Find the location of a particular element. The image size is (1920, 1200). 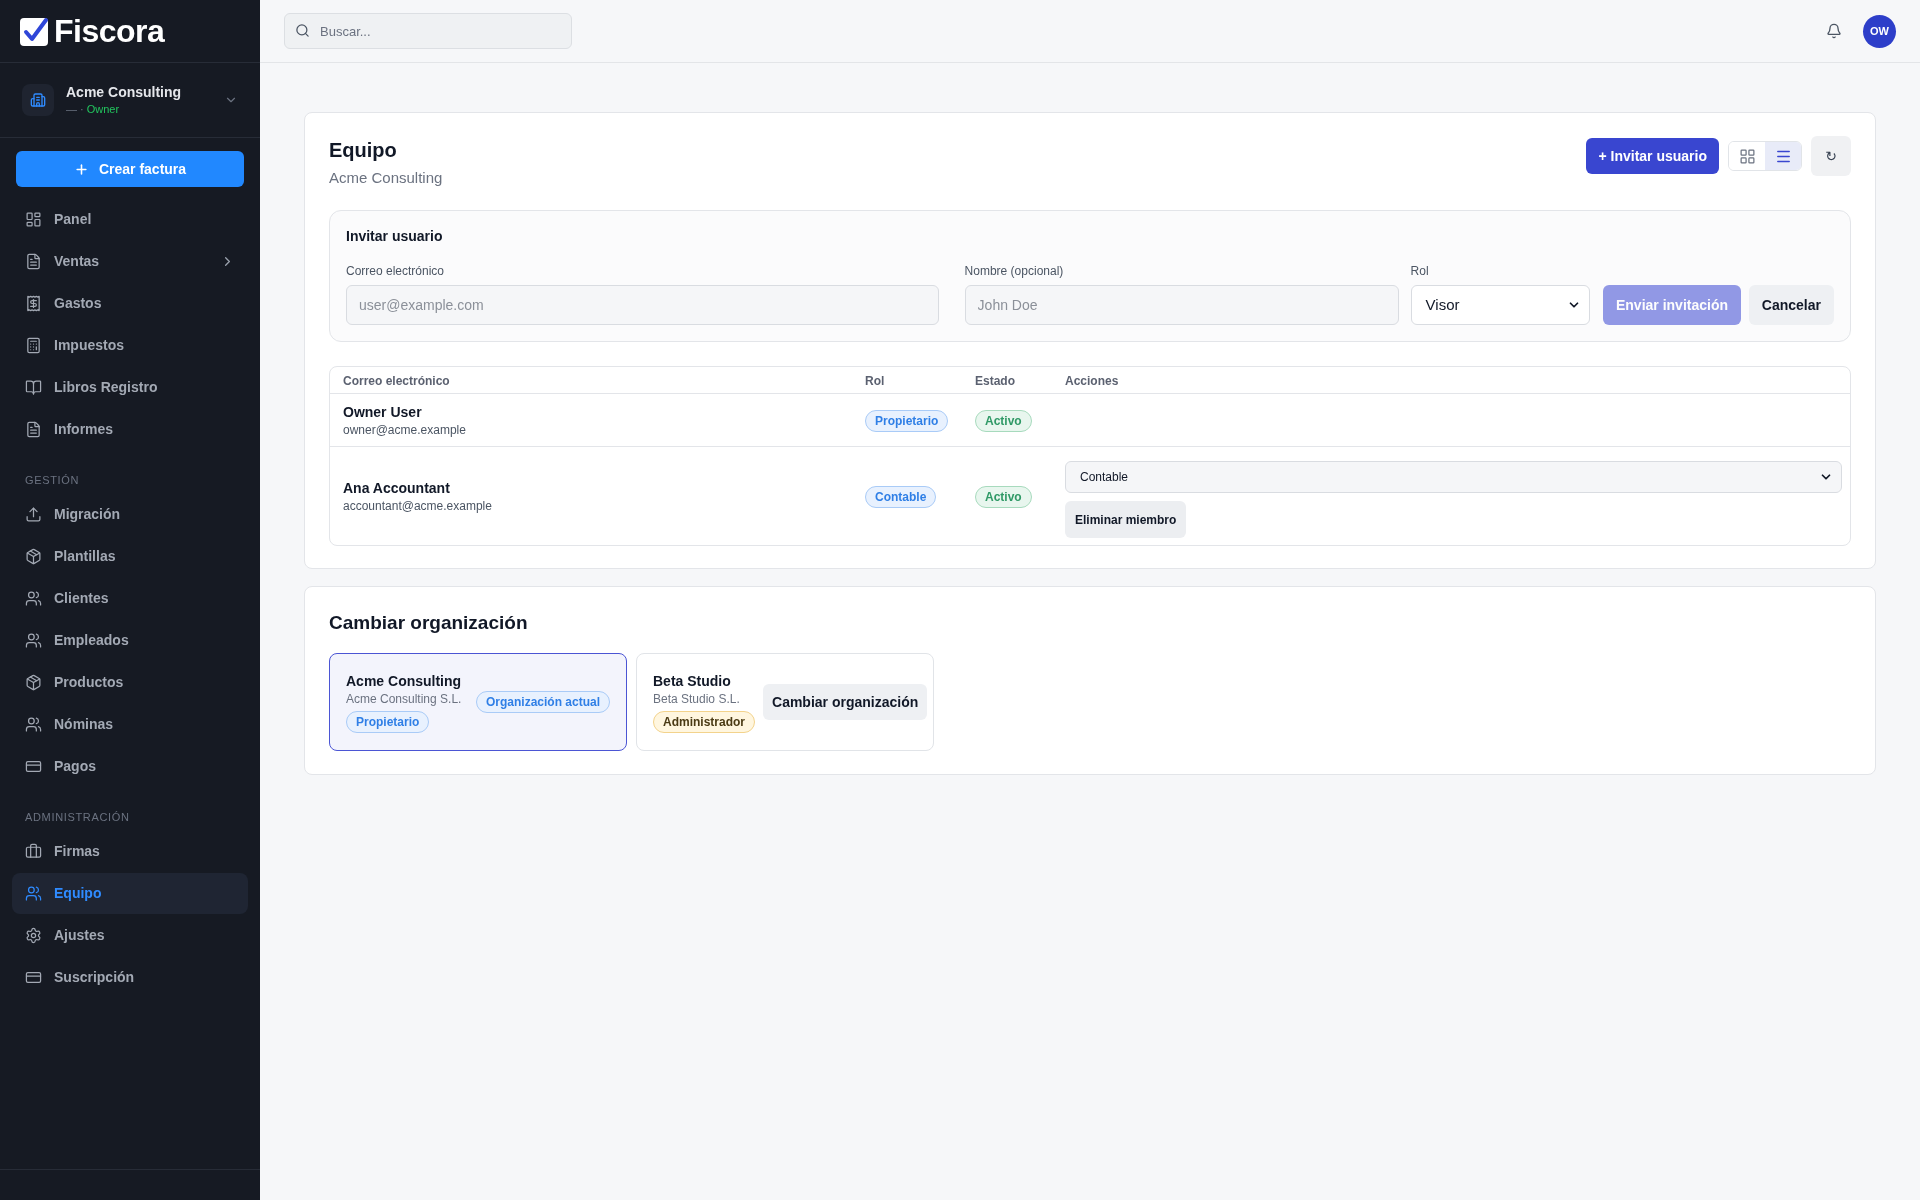

member-name: Owner User is located at coordinates (382, 412).